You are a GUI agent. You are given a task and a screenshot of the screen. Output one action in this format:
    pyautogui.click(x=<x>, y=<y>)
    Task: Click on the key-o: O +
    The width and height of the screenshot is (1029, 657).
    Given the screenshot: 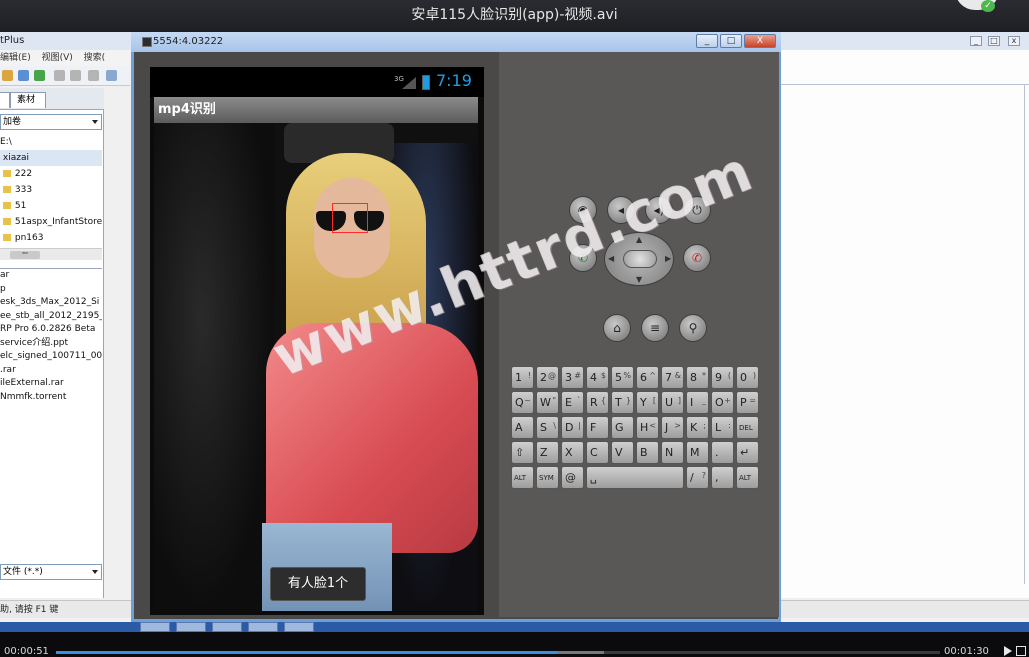 What is the action you would take?
    pyautogui.click(x=722, y=402)
    